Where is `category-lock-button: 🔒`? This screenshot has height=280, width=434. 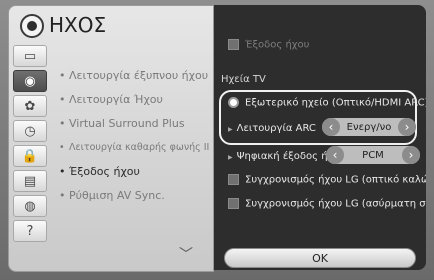 category-lock-button: 🔒 is located at coordinates (30, 156).